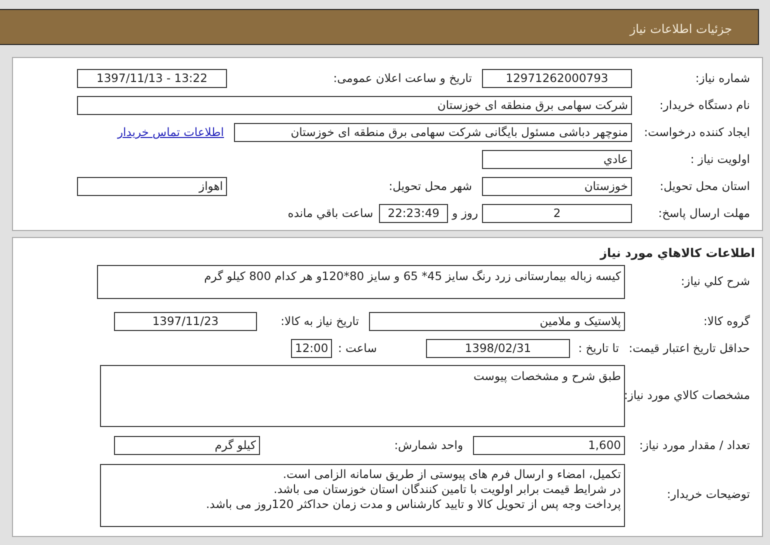  What do you see at coordinates (708, 495) in the screenshot?
I see `field-label: توضیحات خریدار:` at bounding box center [708, 495].